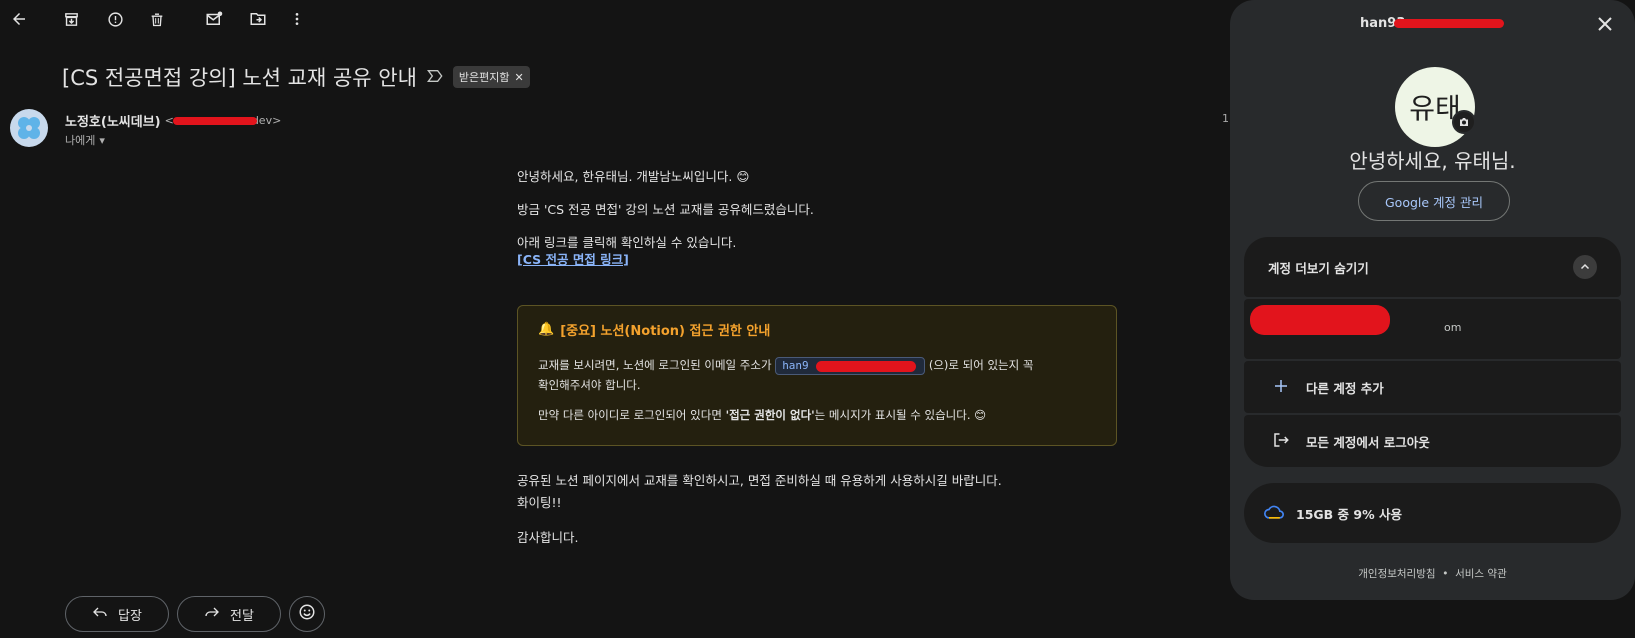 The image size is (1635, 638). Describe the element at coordinates (1349, 514) in the screenshot. I see `storage-label: 15GB 중 9% 사용` at that location.